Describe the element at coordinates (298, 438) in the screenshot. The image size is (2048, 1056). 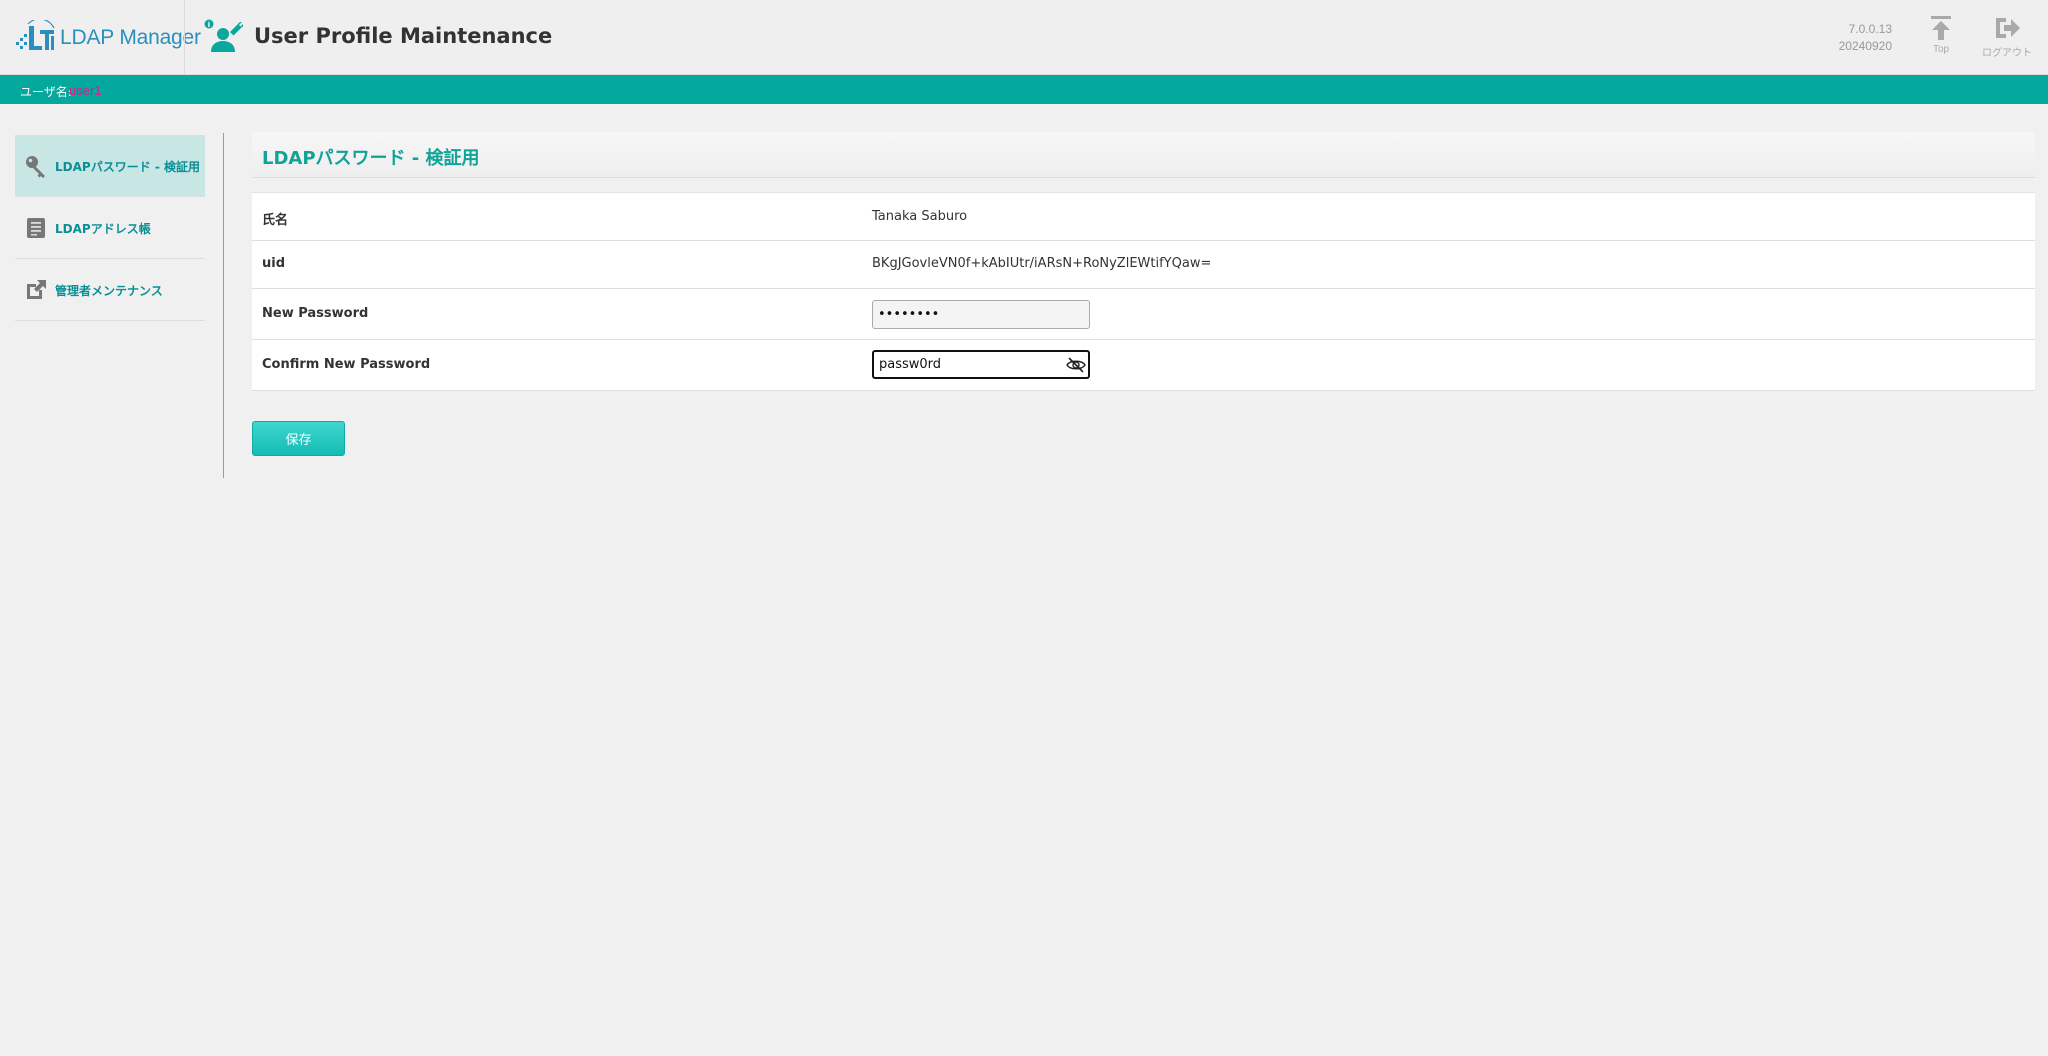
I see `save-button: 保存` at that location.